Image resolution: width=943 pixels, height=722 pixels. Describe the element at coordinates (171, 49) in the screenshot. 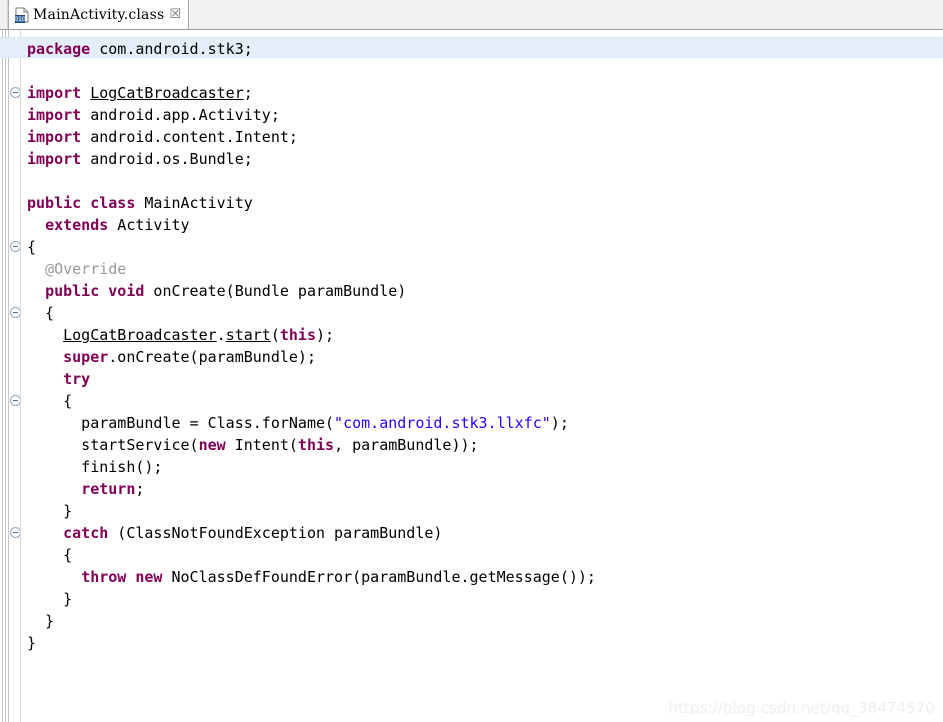

I see `code-token-pl: com.android.stk3;` at that location.